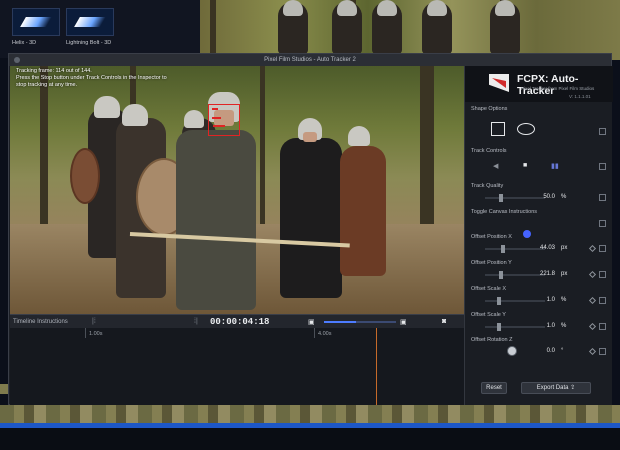 The image size is (620, 450). I want to click on warrior-face, so click(310, 137).